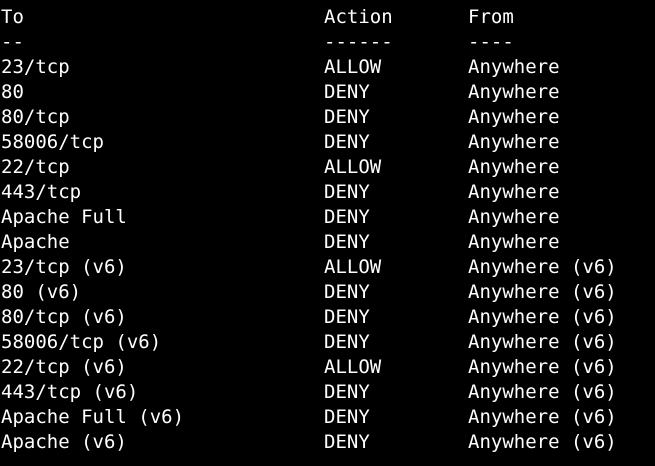  I want to click on rule-to: Apache Full (v6), so click(93, 417).